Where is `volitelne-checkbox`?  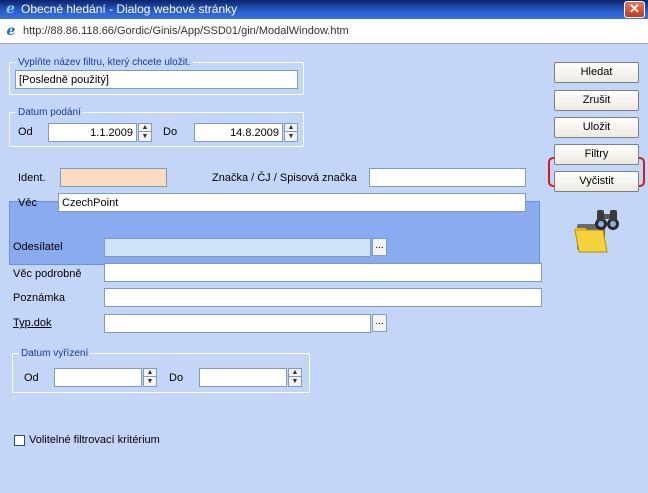
volitelne-checkbox is located at coordinates (19, 440).